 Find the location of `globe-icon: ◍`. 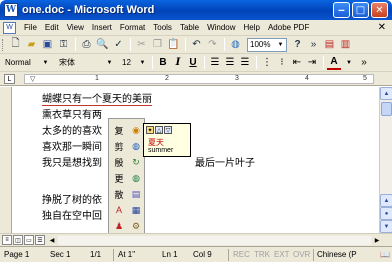

globe-icon: ◍ is located at coordinates (235, 44).